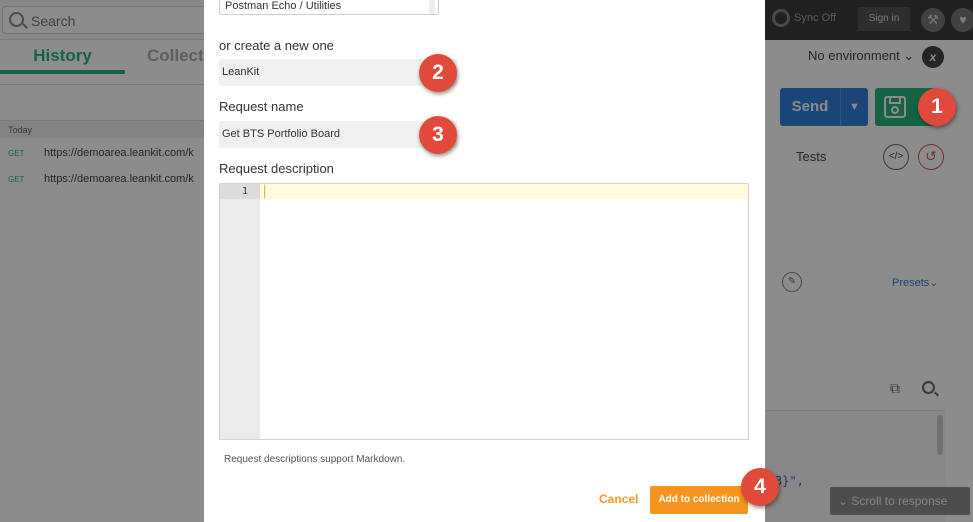  What do you see at coordinates (244, 191) in the screenshot?
I see `line-number: 1` at bounding box center [244, 191].